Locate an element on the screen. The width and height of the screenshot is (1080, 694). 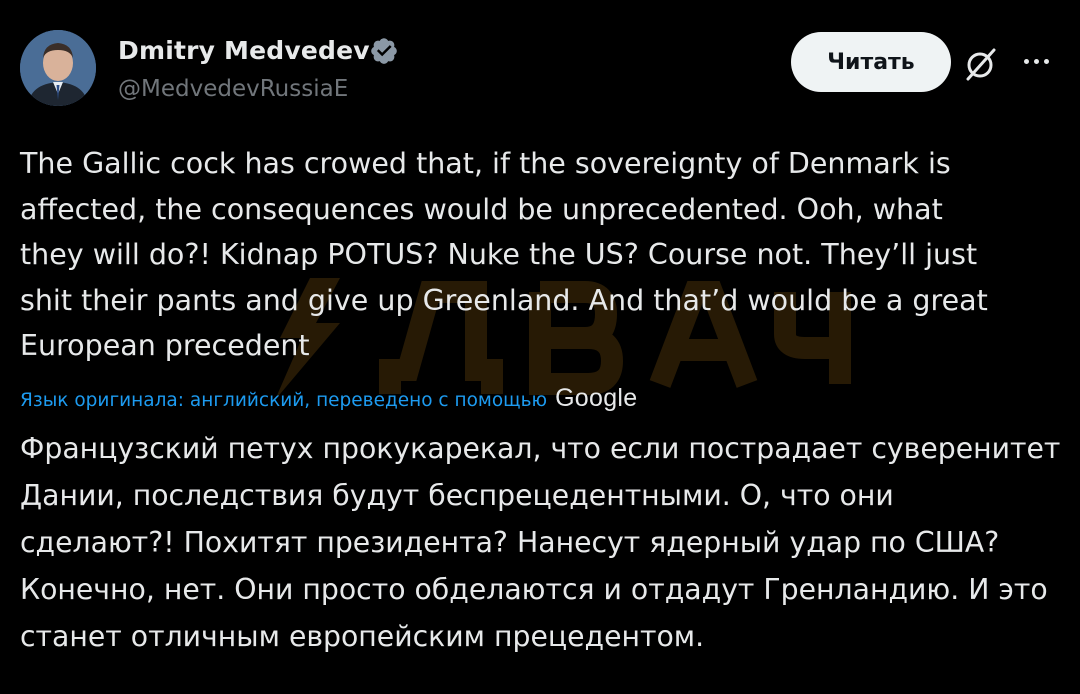
google-logo: Google is located at coordinates (596, 398).